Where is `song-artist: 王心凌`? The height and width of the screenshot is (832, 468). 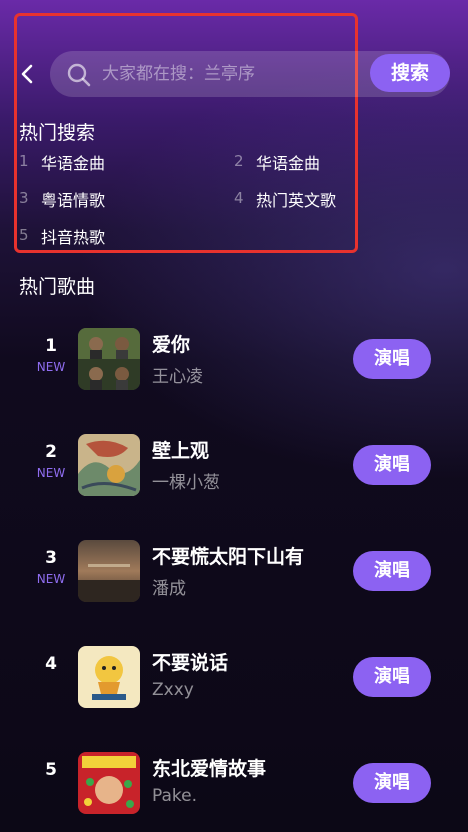 song-artist: 王心凌 is located at coordinates (177, 377).